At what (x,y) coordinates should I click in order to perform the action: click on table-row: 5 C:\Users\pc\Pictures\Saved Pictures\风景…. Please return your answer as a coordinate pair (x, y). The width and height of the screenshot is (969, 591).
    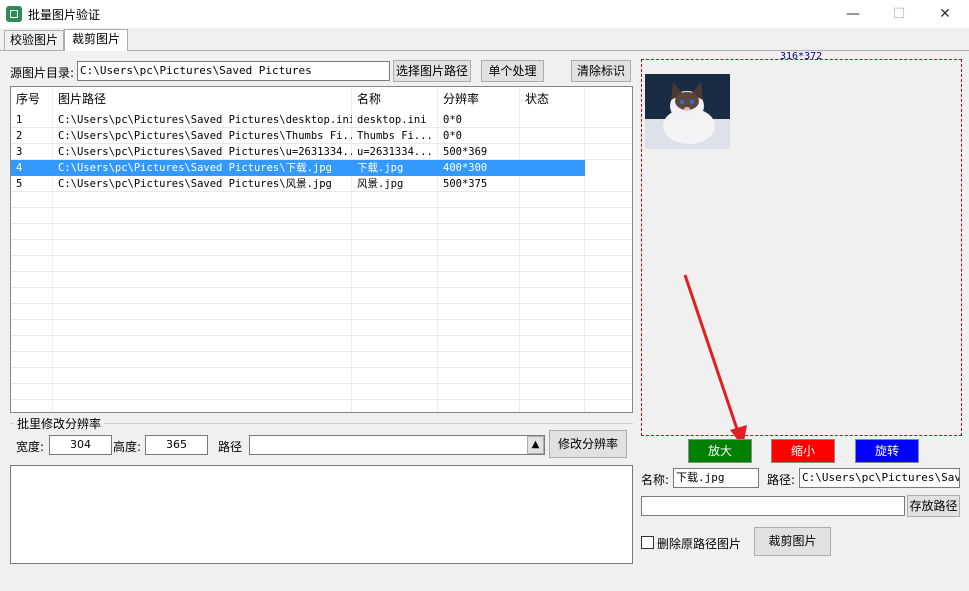
    Looking at the image, I should click on (321, 184).